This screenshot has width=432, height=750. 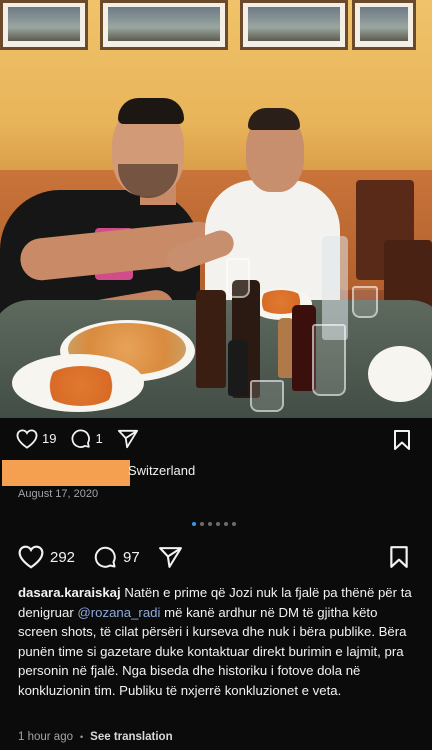 What do you see at coordinates (211, 339) in the screenshot?
I see `wine-bottle` at bounding box center [211, 339].